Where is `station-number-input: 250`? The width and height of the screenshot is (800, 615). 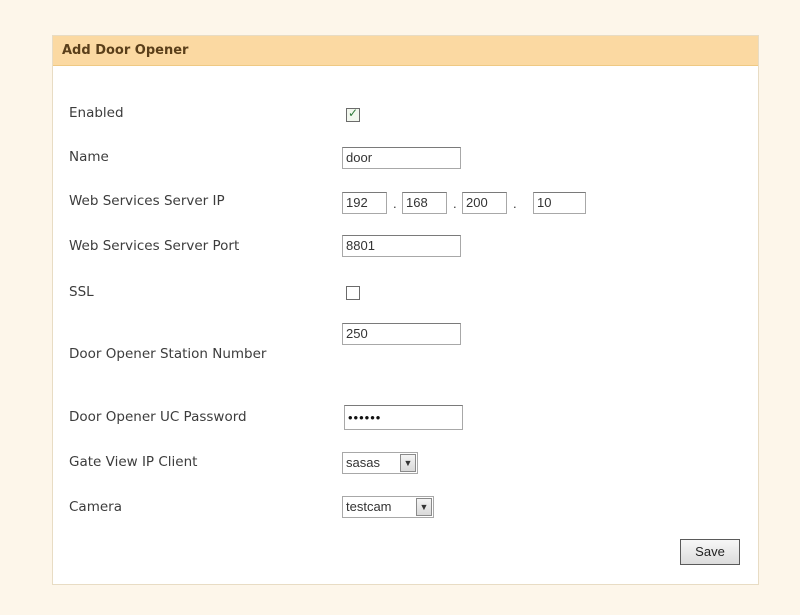
station-number-input: 250 is located at coordinates (401, 334).